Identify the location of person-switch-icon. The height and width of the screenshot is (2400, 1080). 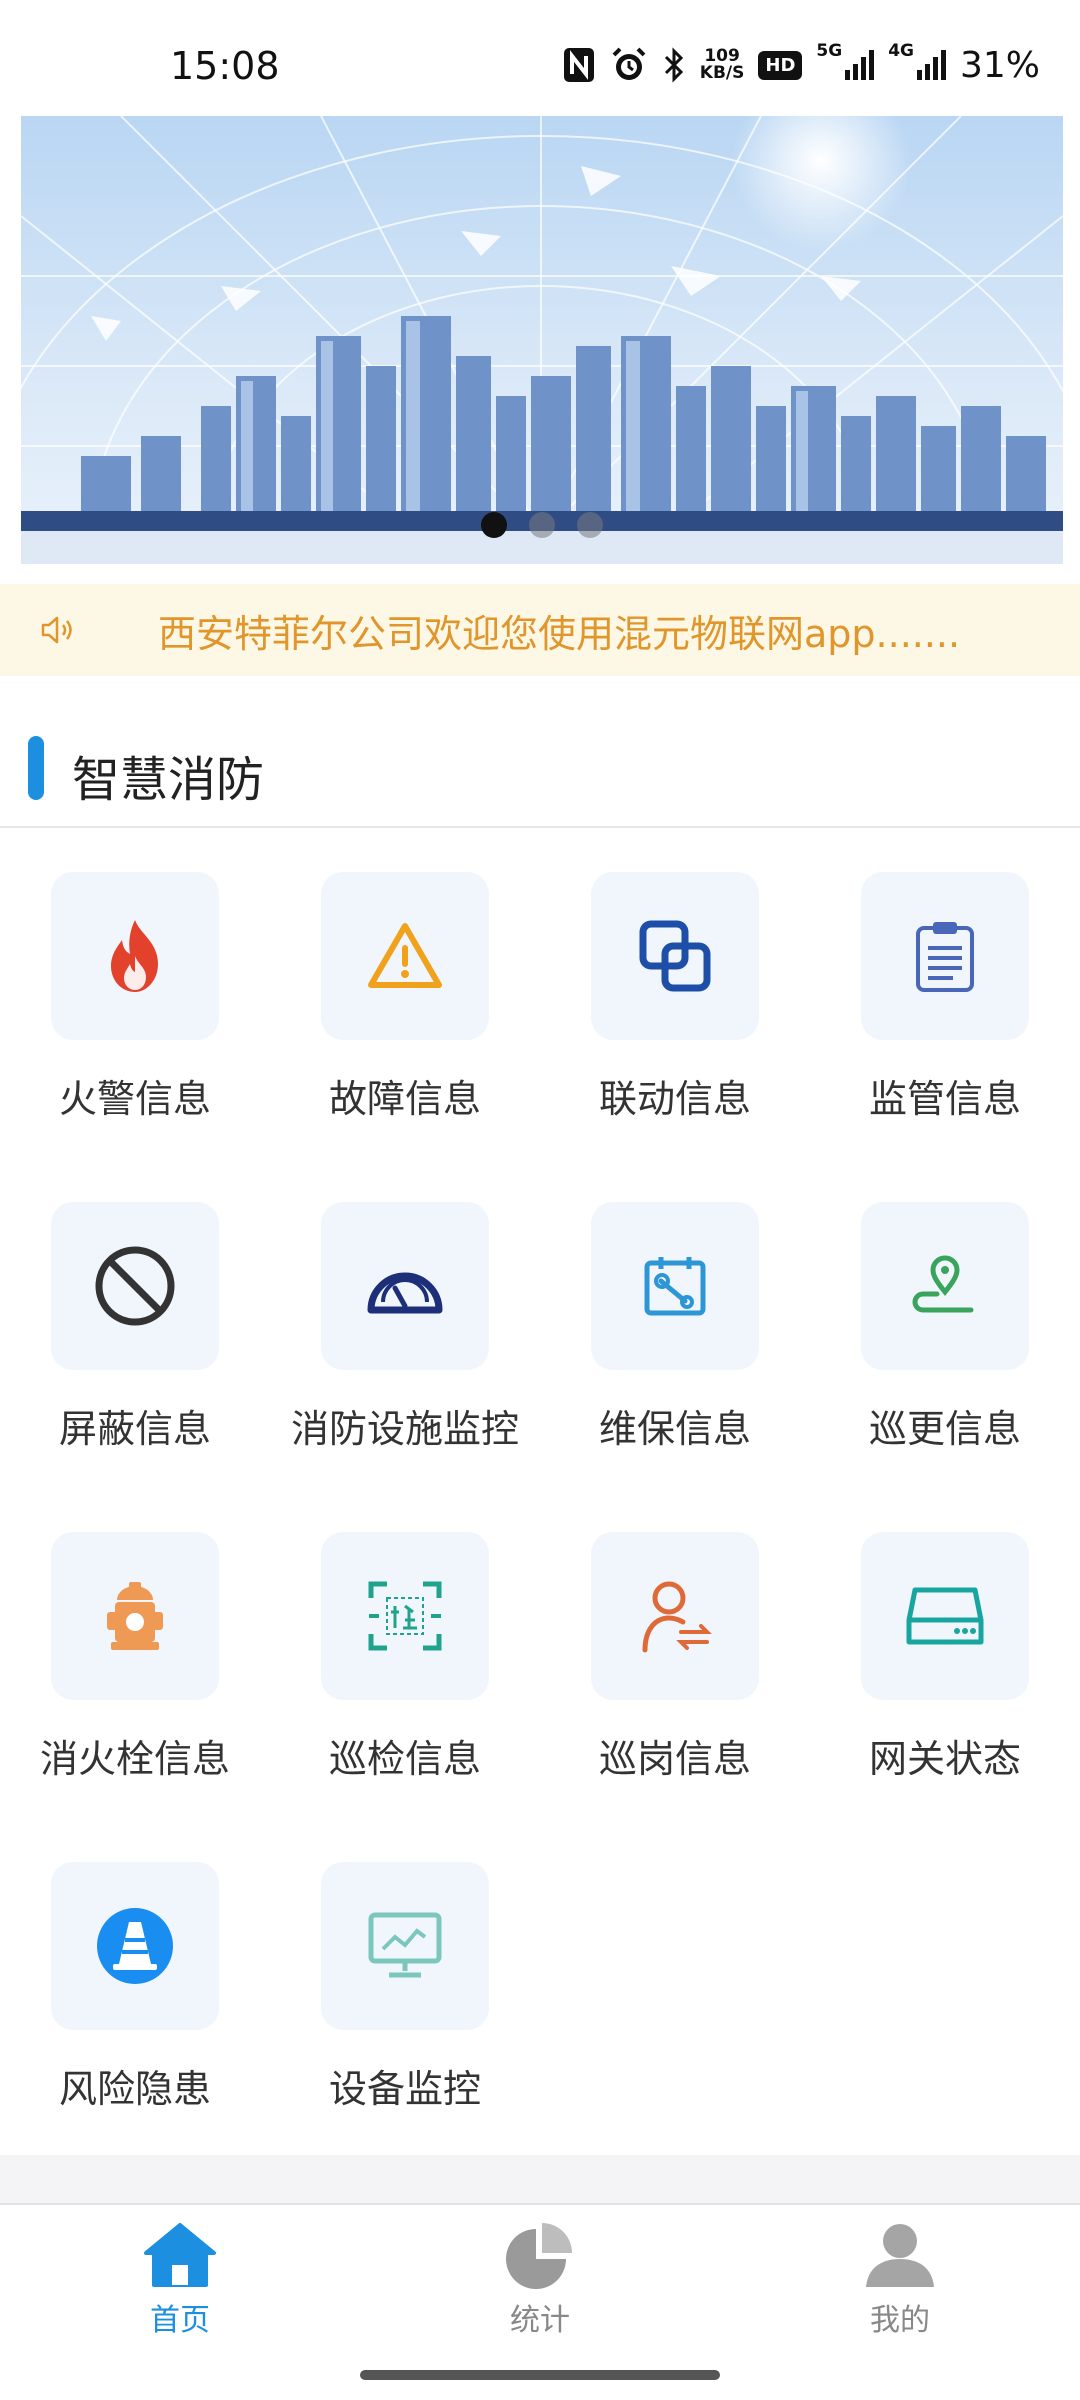
(677, 1617).